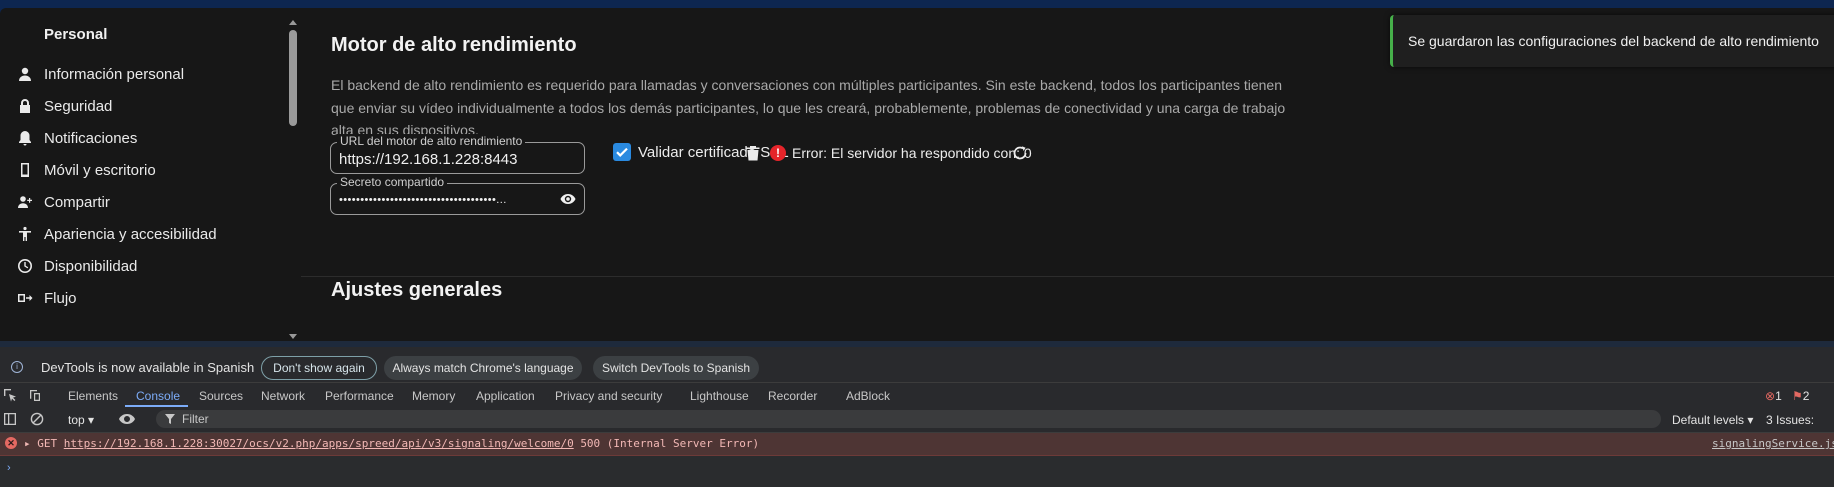 The image size is (1834, 487). What do you see at coordinates (431, 141) in the screenshot?
I see `url-field-label: URL del motor de alto rendimiento` at bounding box center [431, 141].